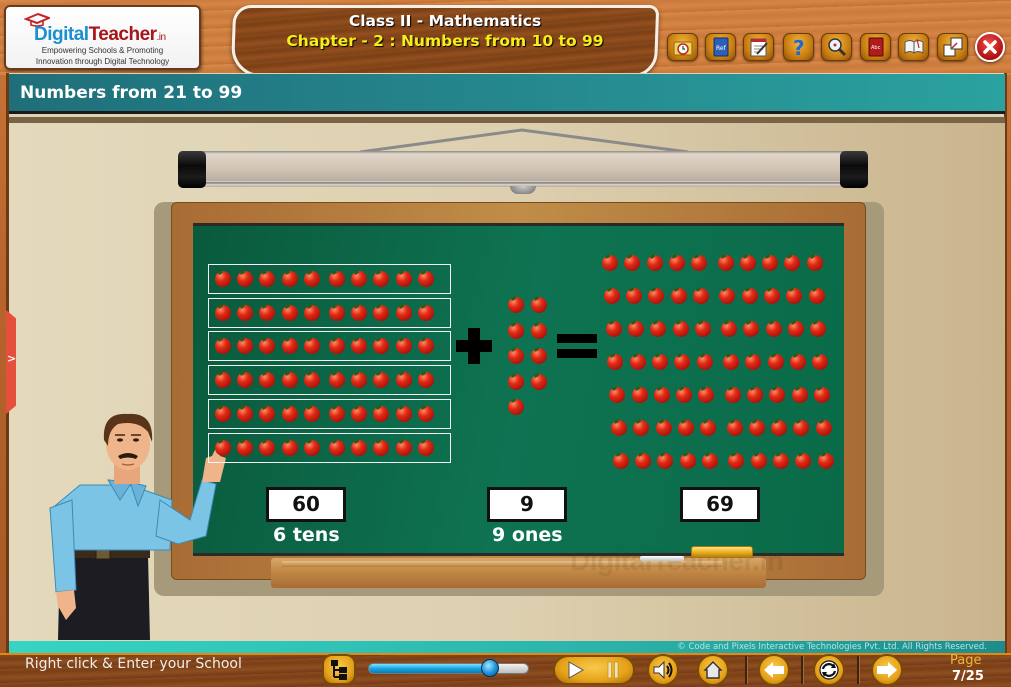  Describe the element at coordinates (527, 535) in the screenshot. I see `ones-label: 9 ones` at that location.